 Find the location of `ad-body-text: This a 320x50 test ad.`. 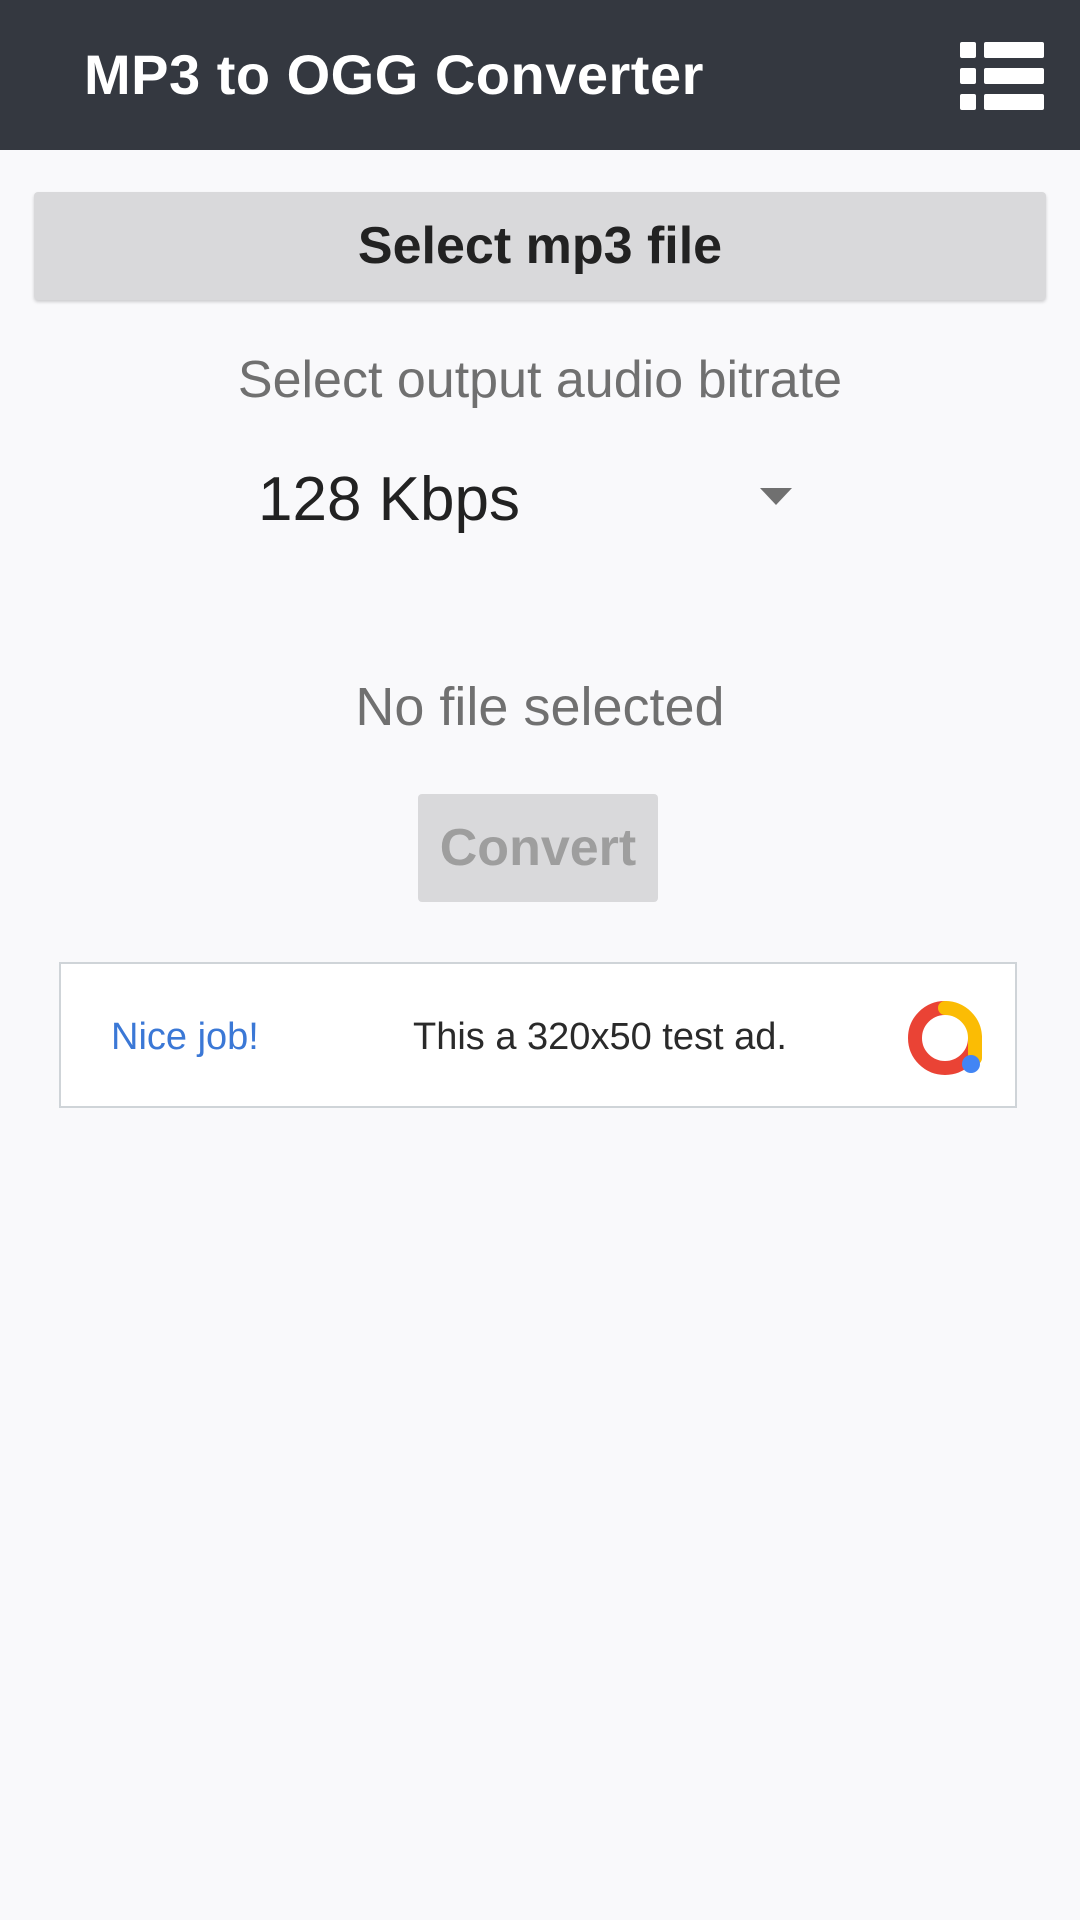

ad-body-text: This a 320x50 test ad. is located at coordinates (600, 1037).